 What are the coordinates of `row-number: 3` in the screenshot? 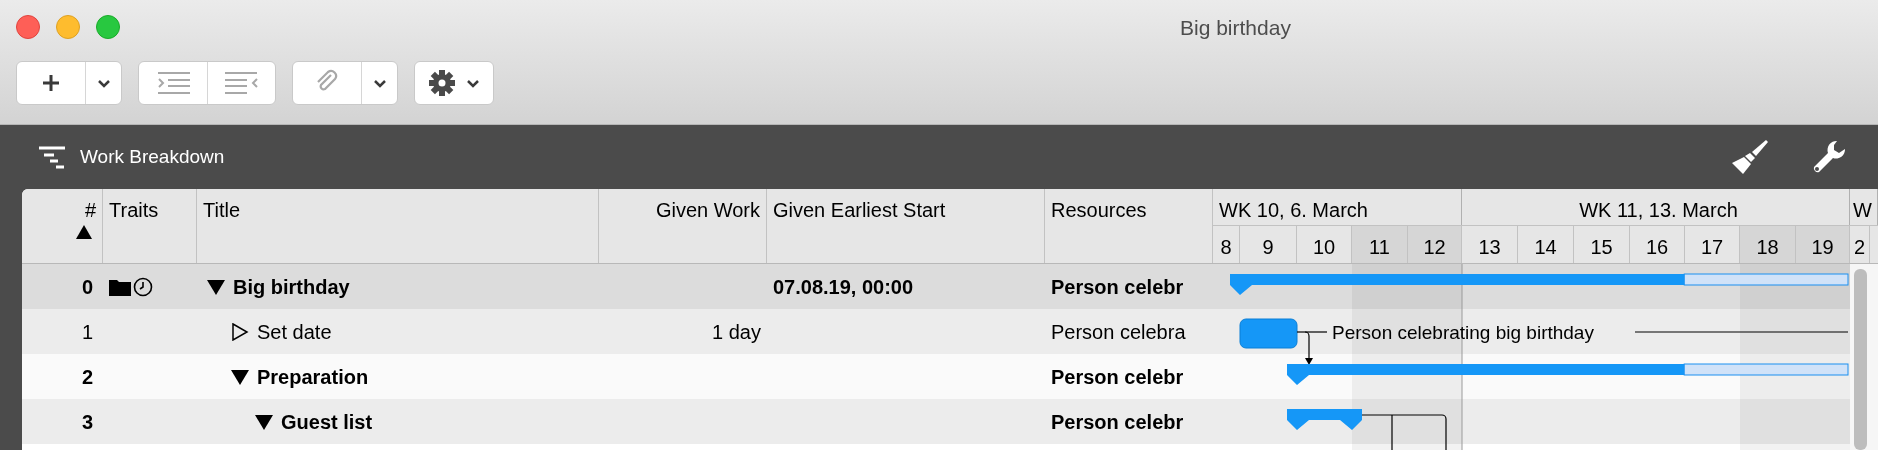 It's located at (87, 422).